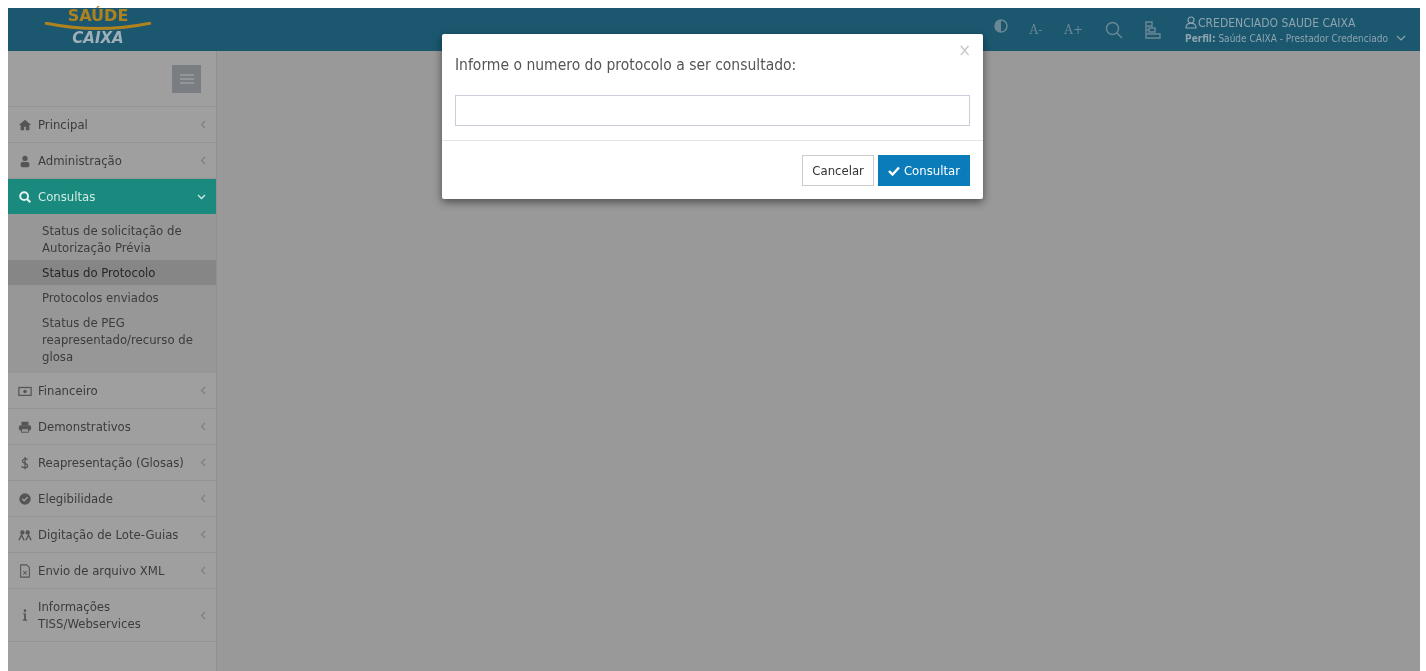  I want to click on sidebar-item: Informações TISS/Webservices, so click(112, 615).